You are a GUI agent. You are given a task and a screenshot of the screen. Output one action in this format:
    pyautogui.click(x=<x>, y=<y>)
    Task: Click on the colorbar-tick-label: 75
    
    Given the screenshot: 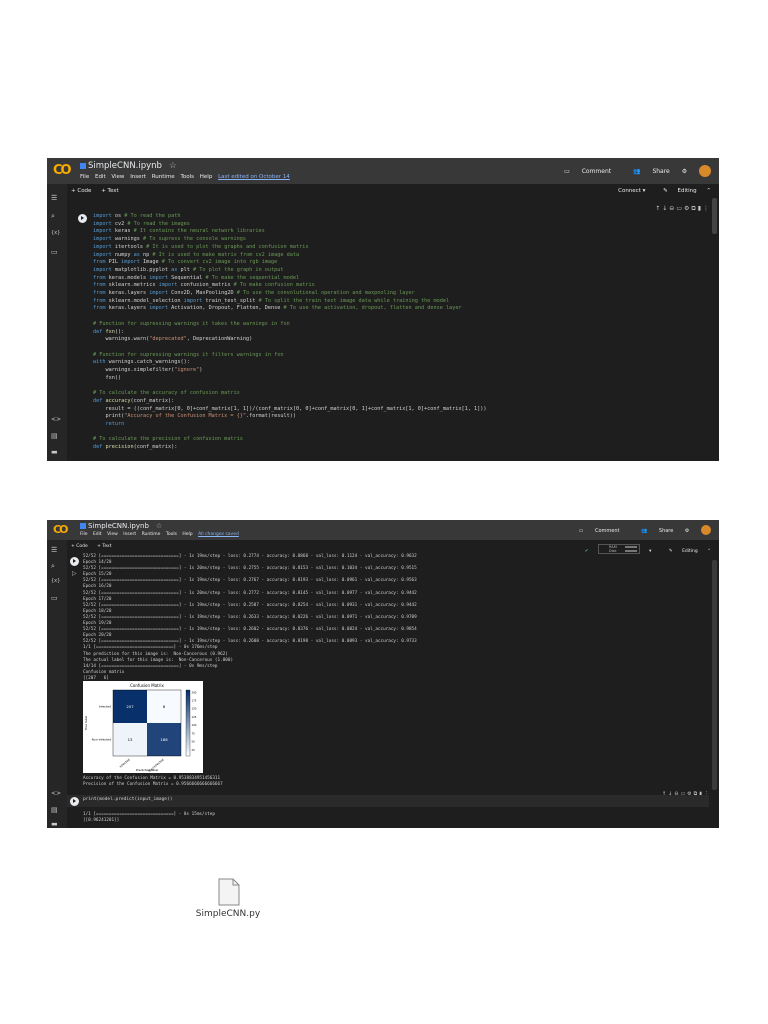 What is the action you would take?
    pyautogui.click(x=194, y=733)
    